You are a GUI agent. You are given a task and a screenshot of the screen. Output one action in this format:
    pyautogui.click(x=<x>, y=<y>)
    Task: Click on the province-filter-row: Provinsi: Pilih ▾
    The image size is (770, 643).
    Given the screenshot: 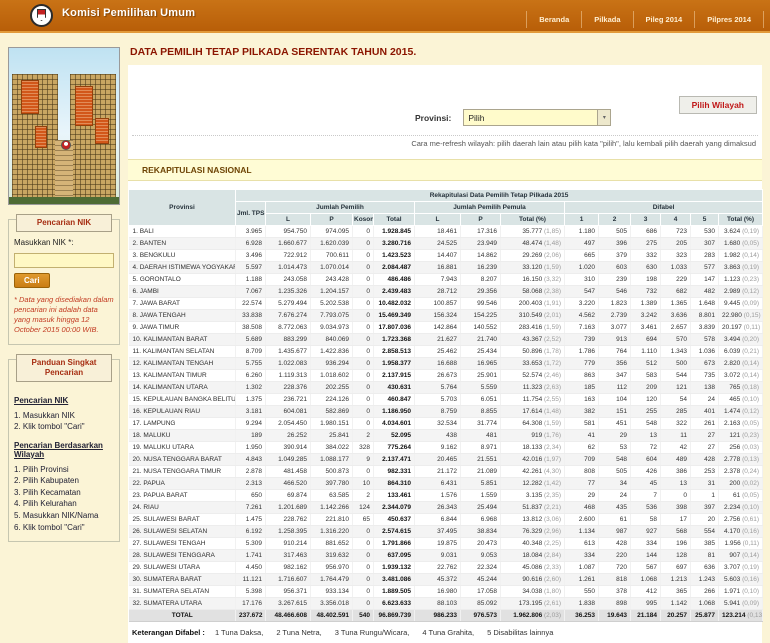 What is the action you would take?
    pyautogui.click(x=445, y=117)
    